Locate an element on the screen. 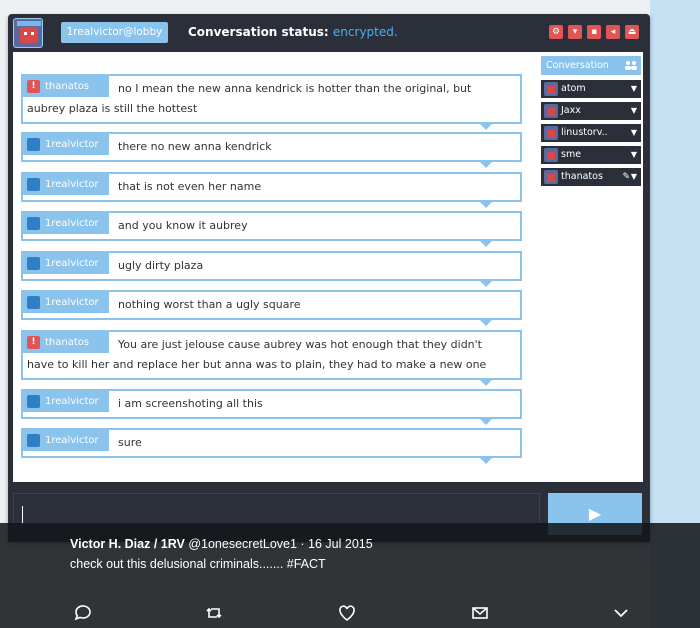  filter-icon: ▾ is located at coordinates (575, 32).